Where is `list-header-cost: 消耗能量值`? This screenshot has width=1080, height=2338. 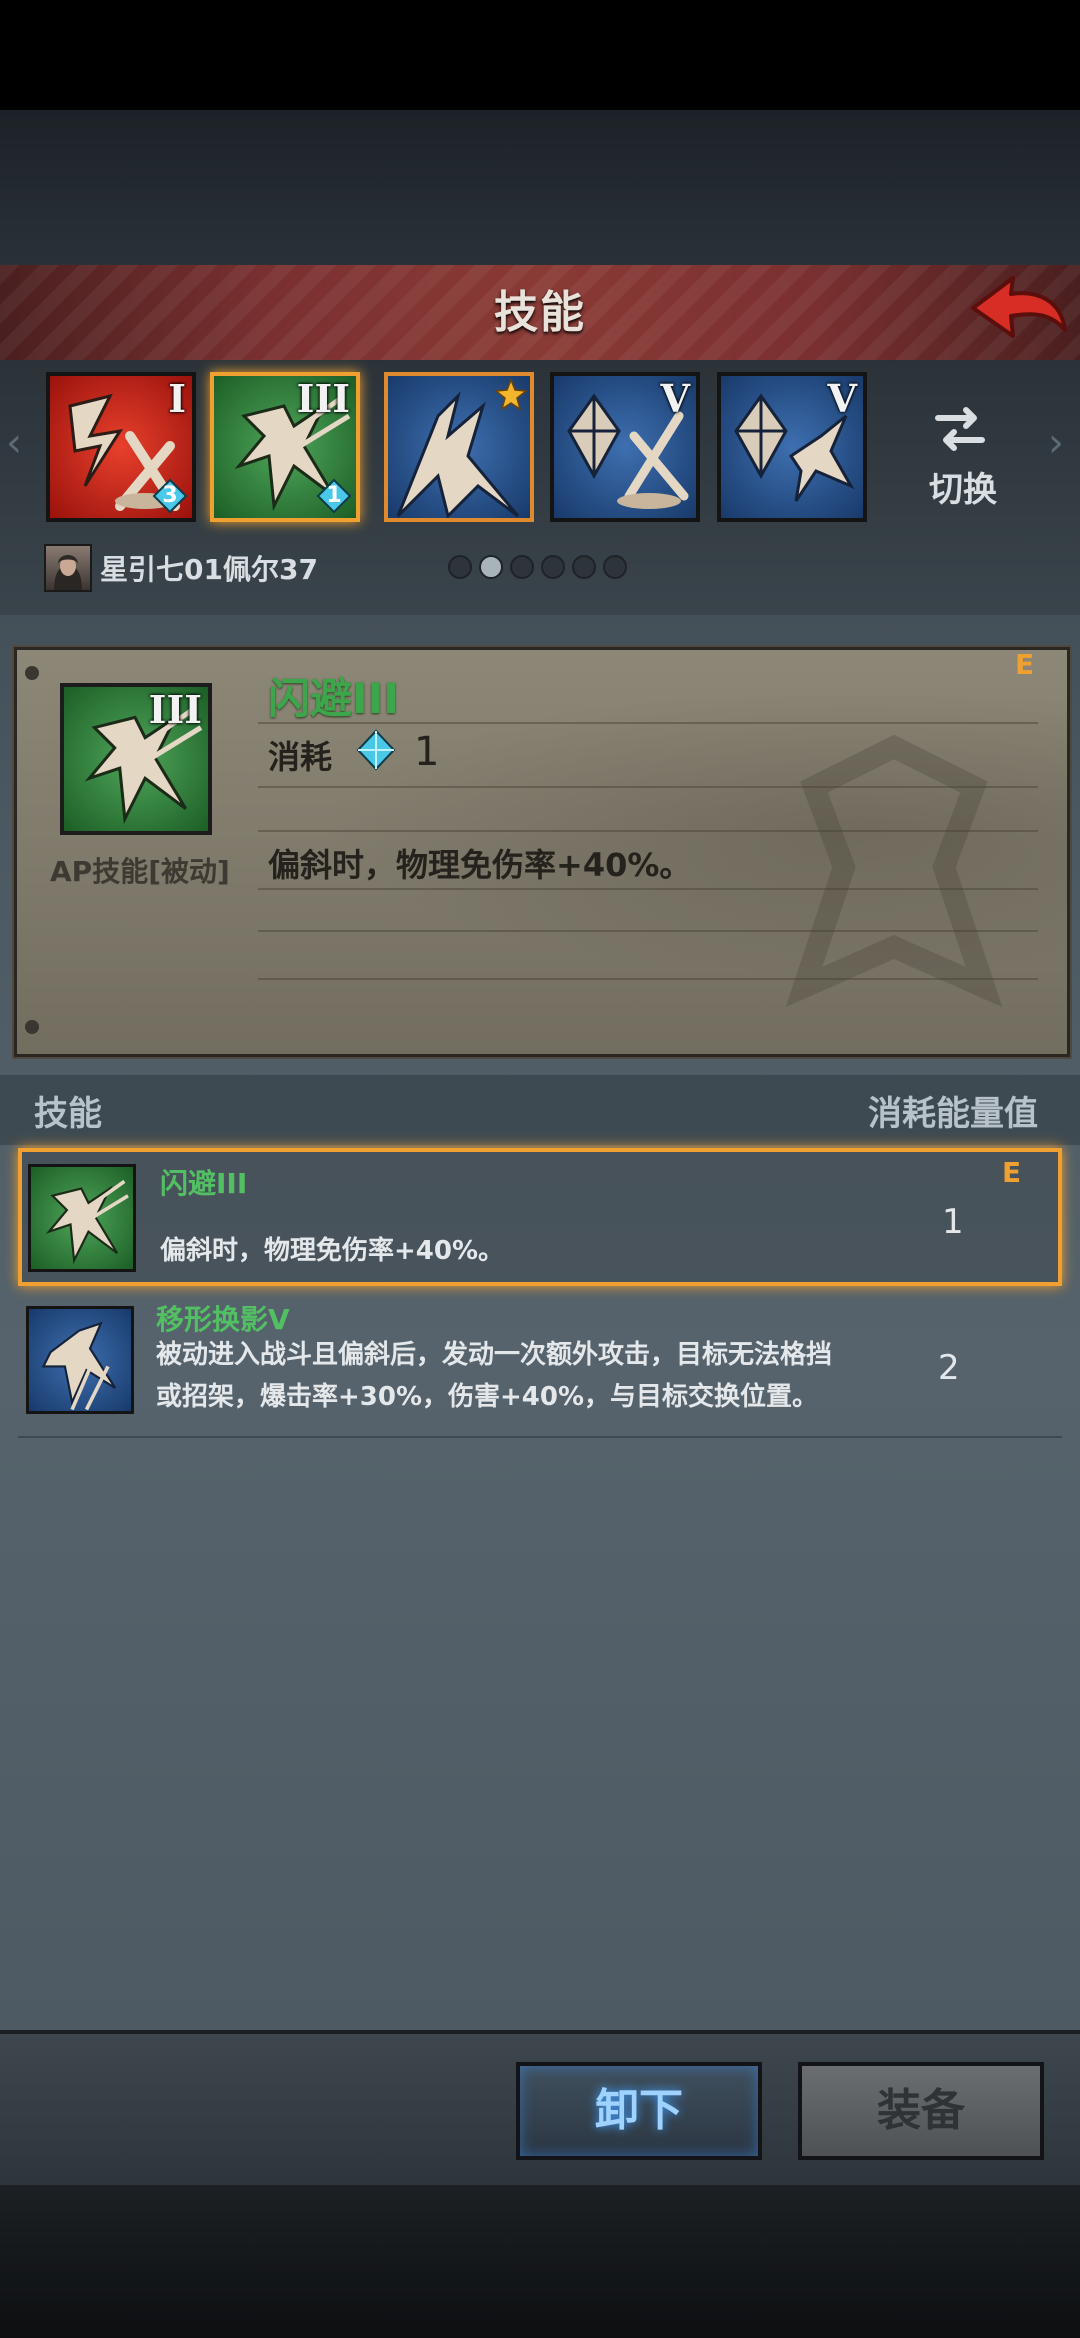
list-header-cost: 消耗能量值 is located at coordinates (953, 1114).